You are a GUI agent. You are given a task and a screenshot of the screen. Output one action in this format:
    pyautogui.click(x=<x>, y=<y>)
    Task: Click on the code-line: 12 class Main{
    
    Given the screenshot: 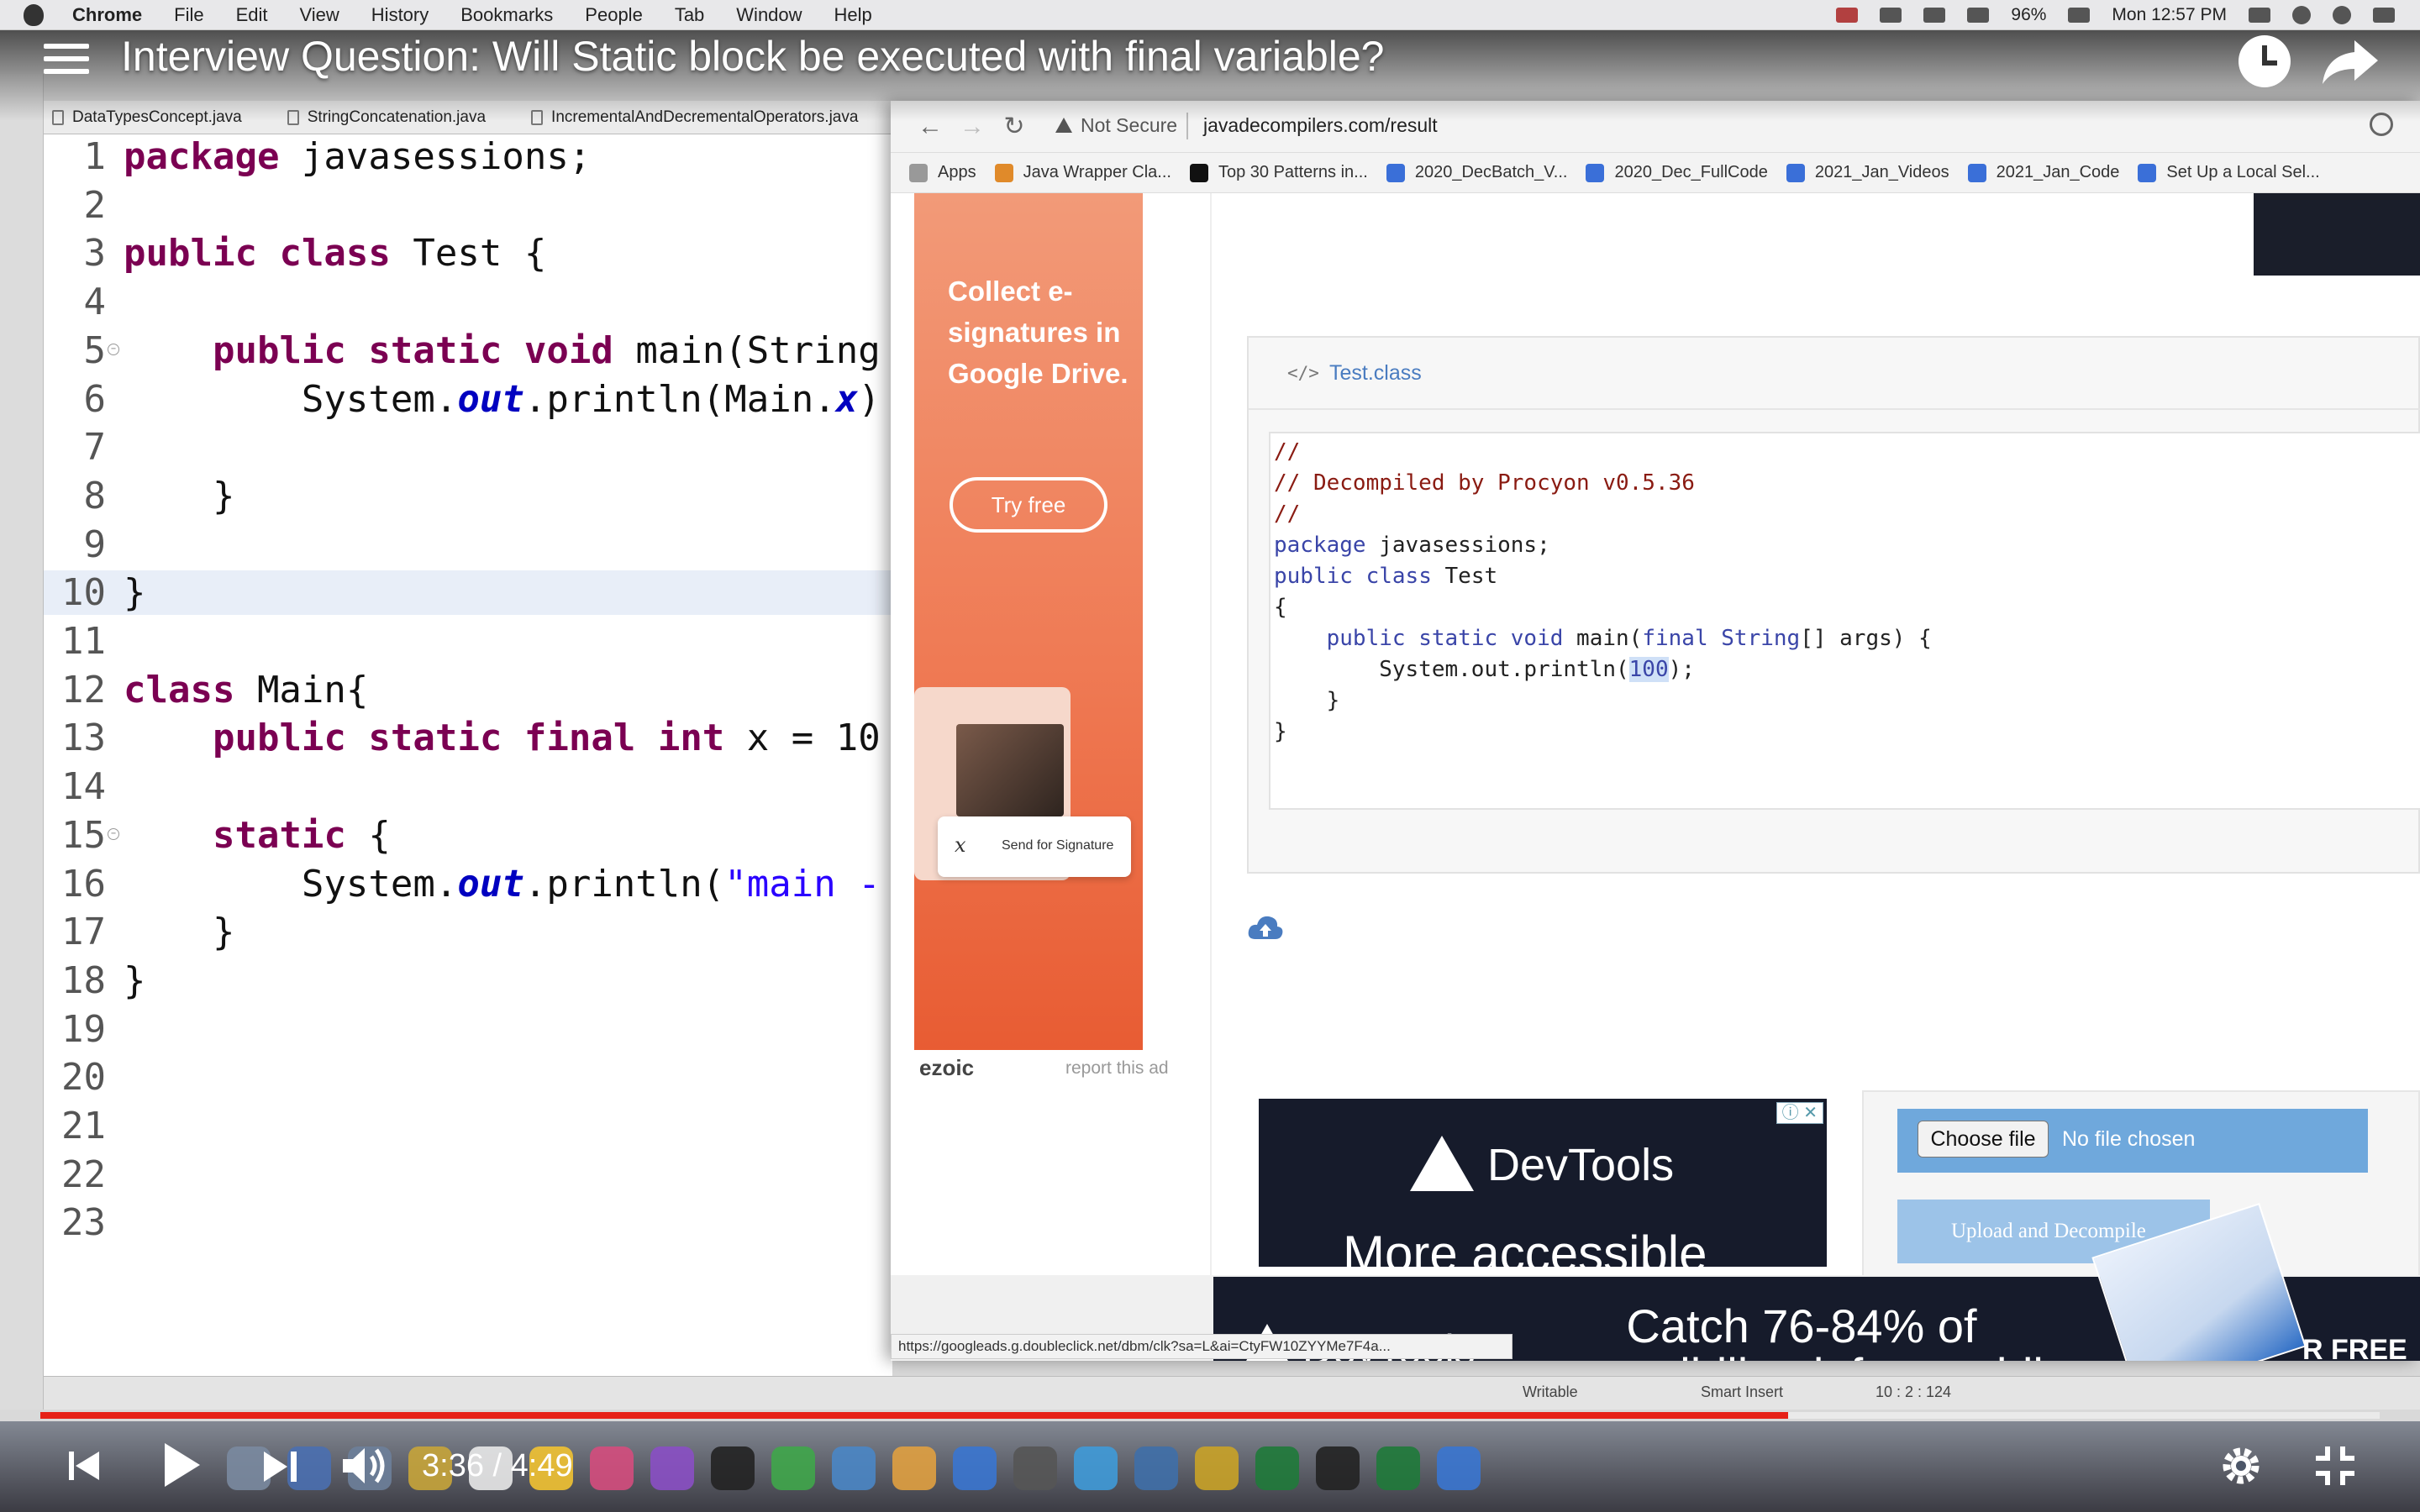 What is the action you would take?
    pyautogui.click(x=468, y=690)
    